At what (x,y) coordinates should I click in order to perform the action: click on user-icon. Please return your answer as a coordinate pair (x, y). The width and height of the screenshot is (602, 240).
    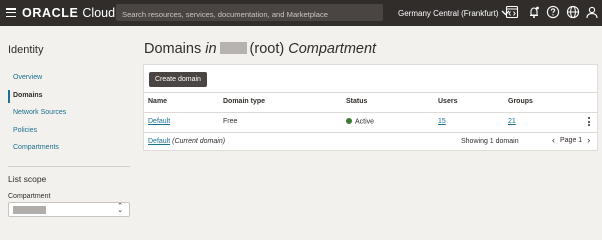
    Looking at the image, I should click on (592, 12).